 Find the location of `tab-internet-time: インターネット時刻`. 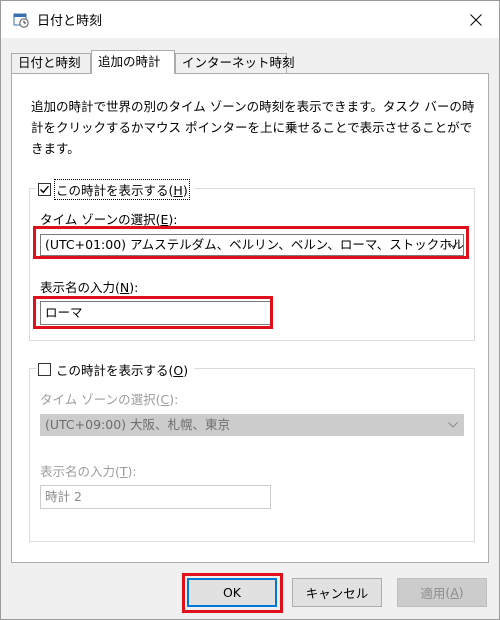

tab-internet-time: インターネット時刻 is located at coordinates (235, 63).